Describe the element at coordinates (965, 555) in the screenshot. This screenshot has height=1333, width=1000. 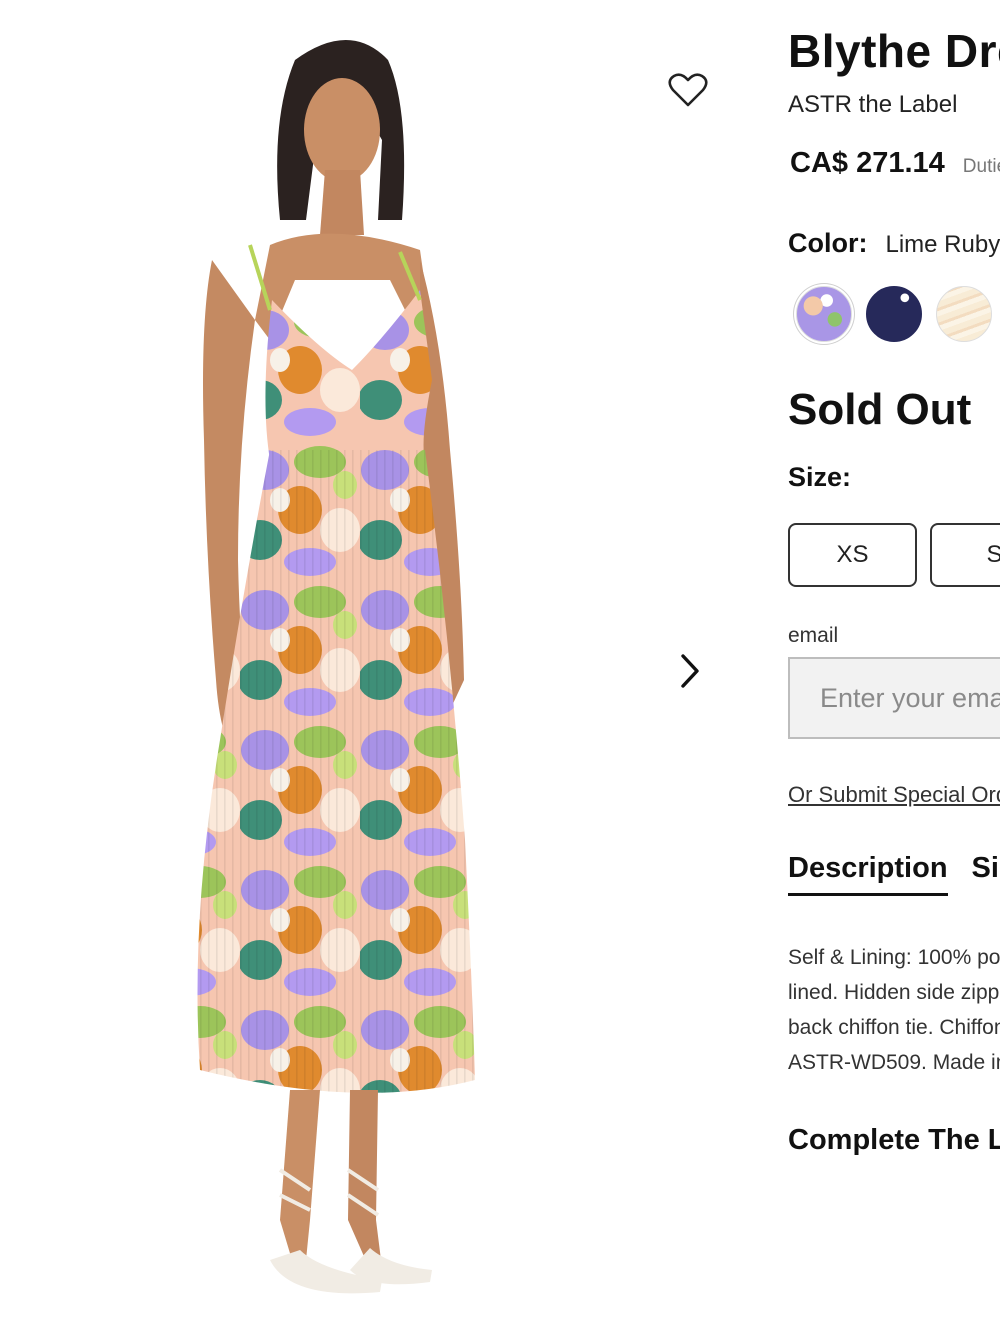
I see `size-option-s: S` at that location.